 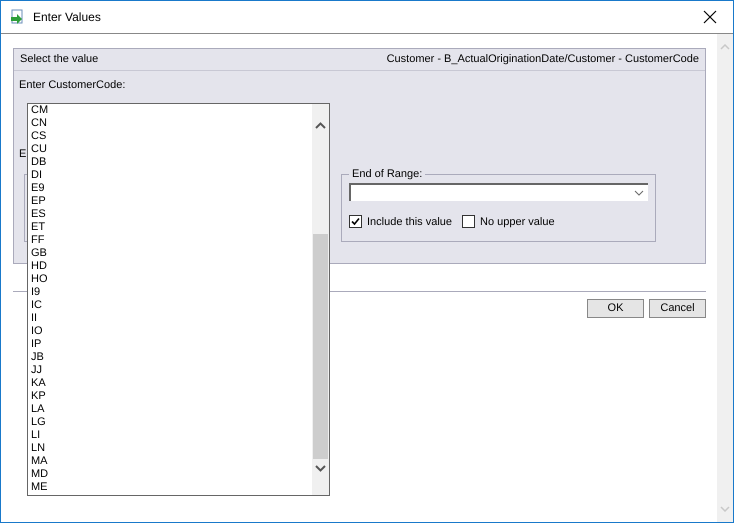 What do you see at coordinates (677, 308) in the screenshot?
I see `dialog-button: Cancel` at bounding box center [677, 308].